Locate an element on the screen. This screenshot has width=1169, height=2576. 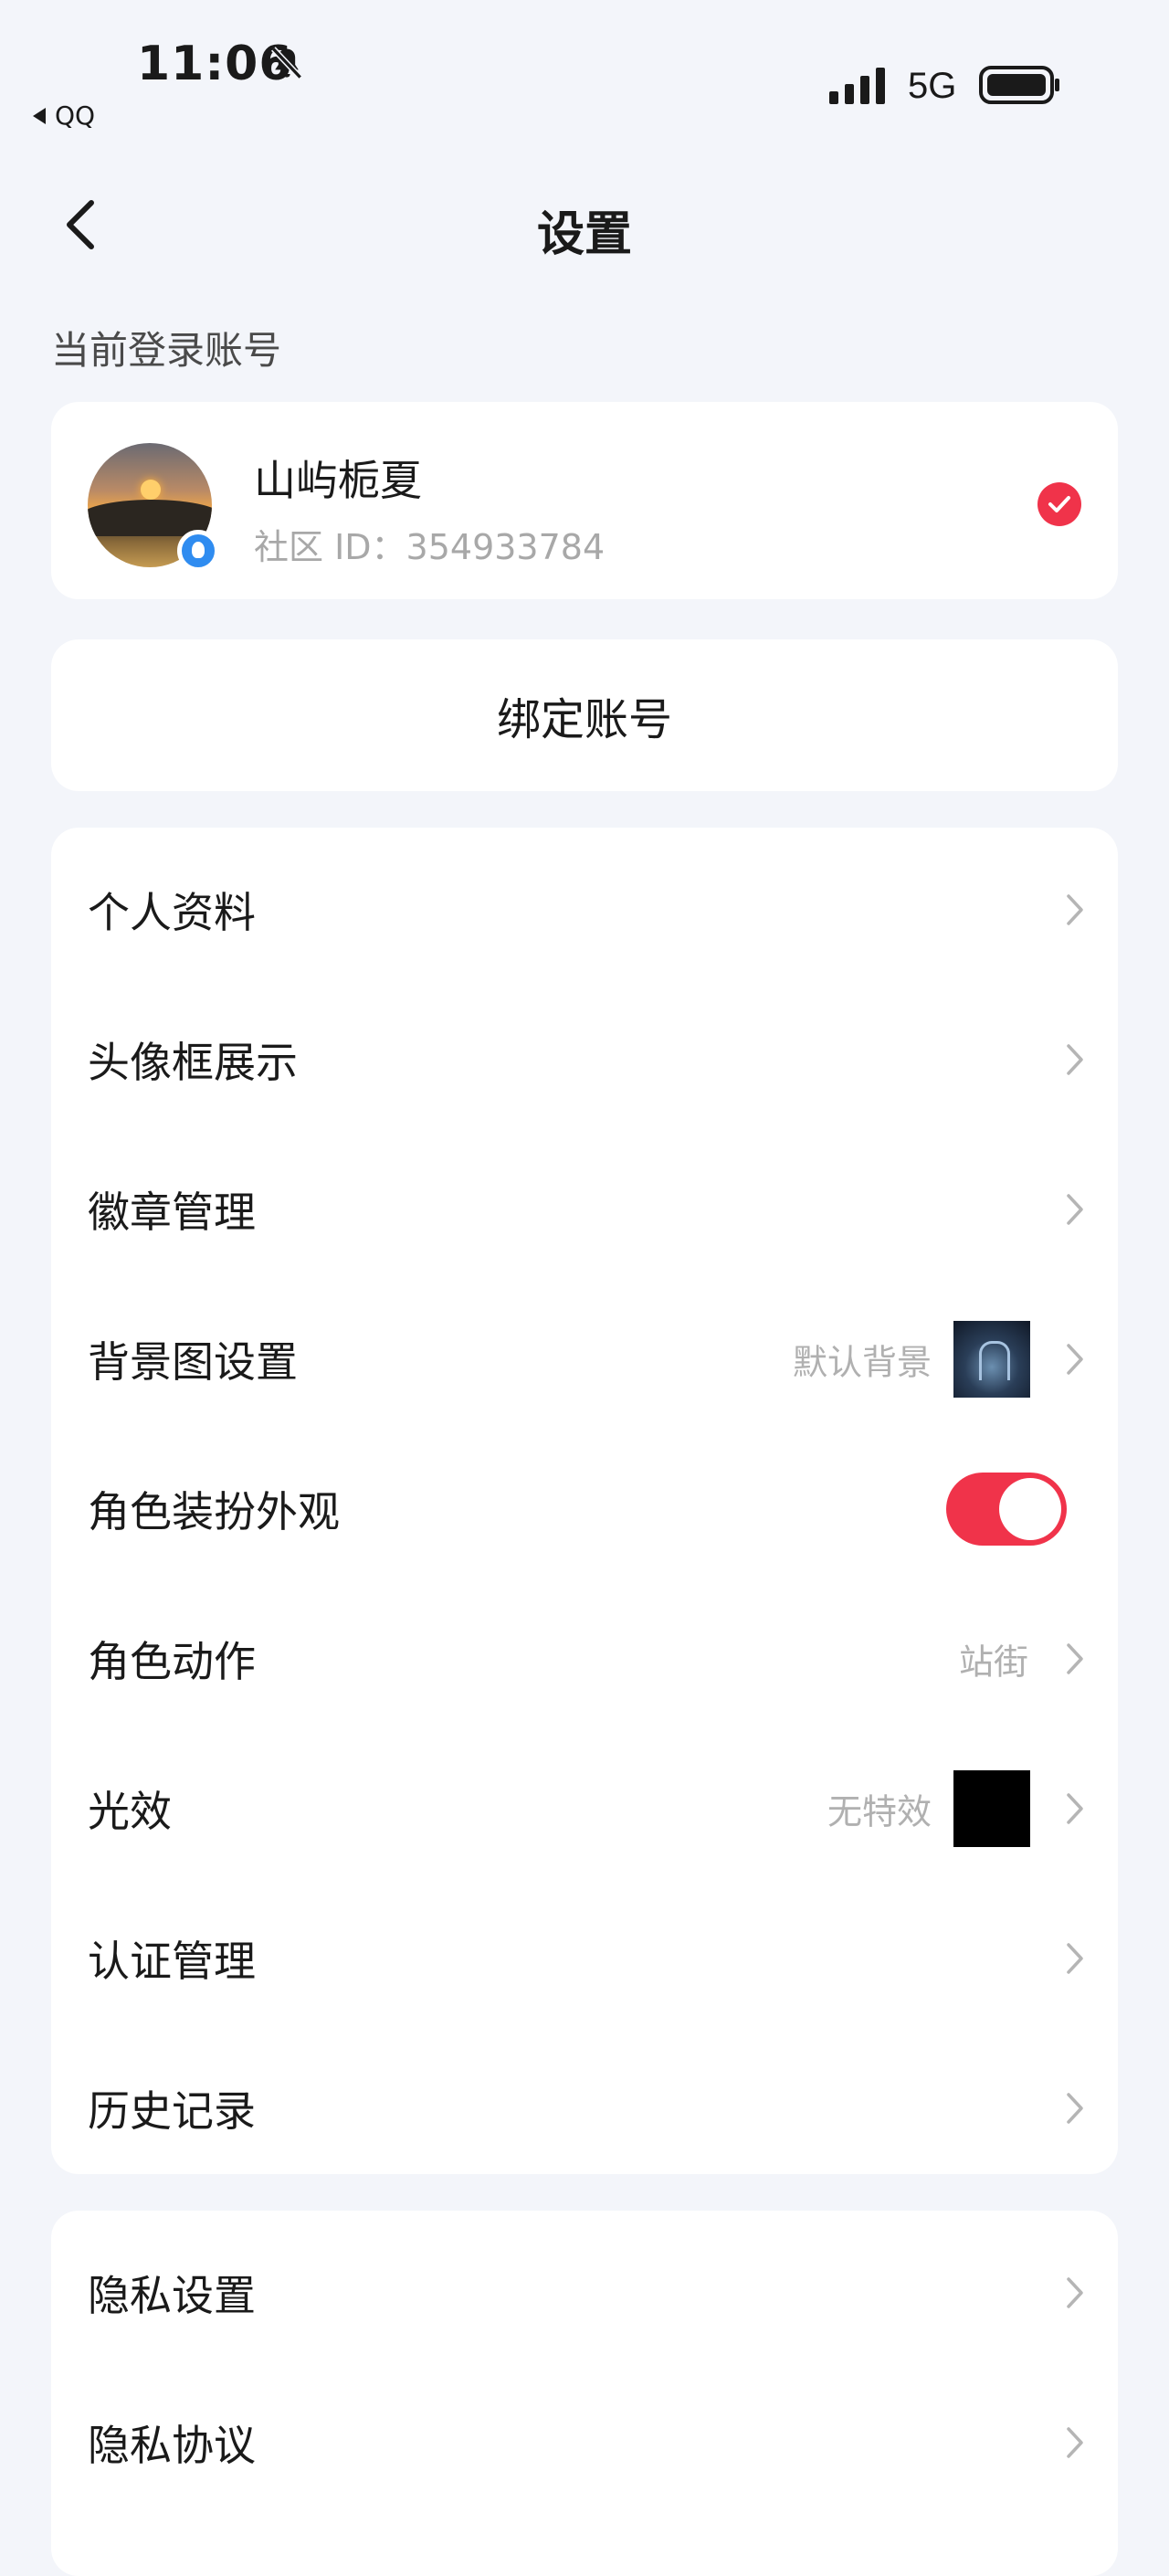
check-icon is located at coordinates (1059, 504).